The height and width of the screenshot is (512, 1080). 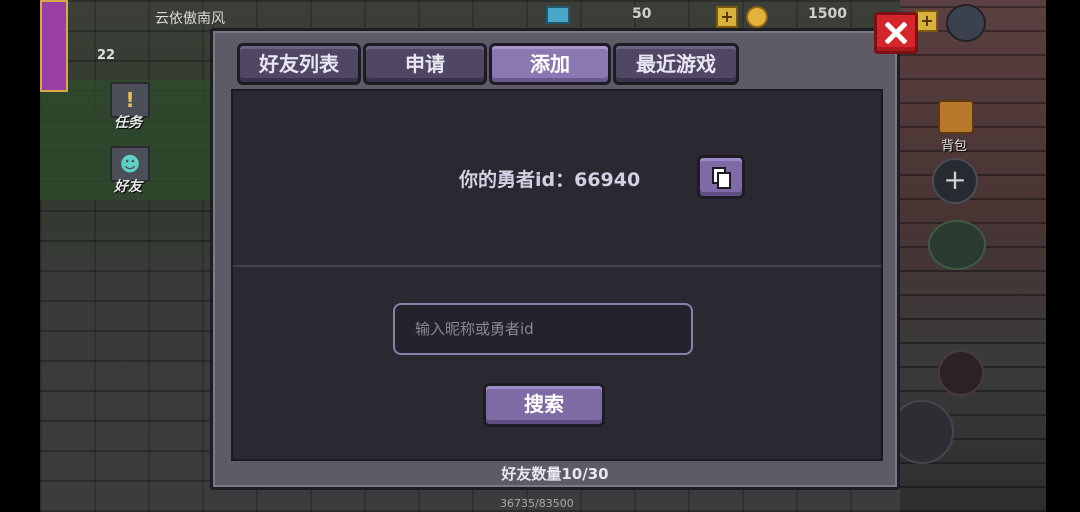 What do you see at coordinates (957, 245) in the screenshot?
I see `skill-button` at bounding box center [957, 245].